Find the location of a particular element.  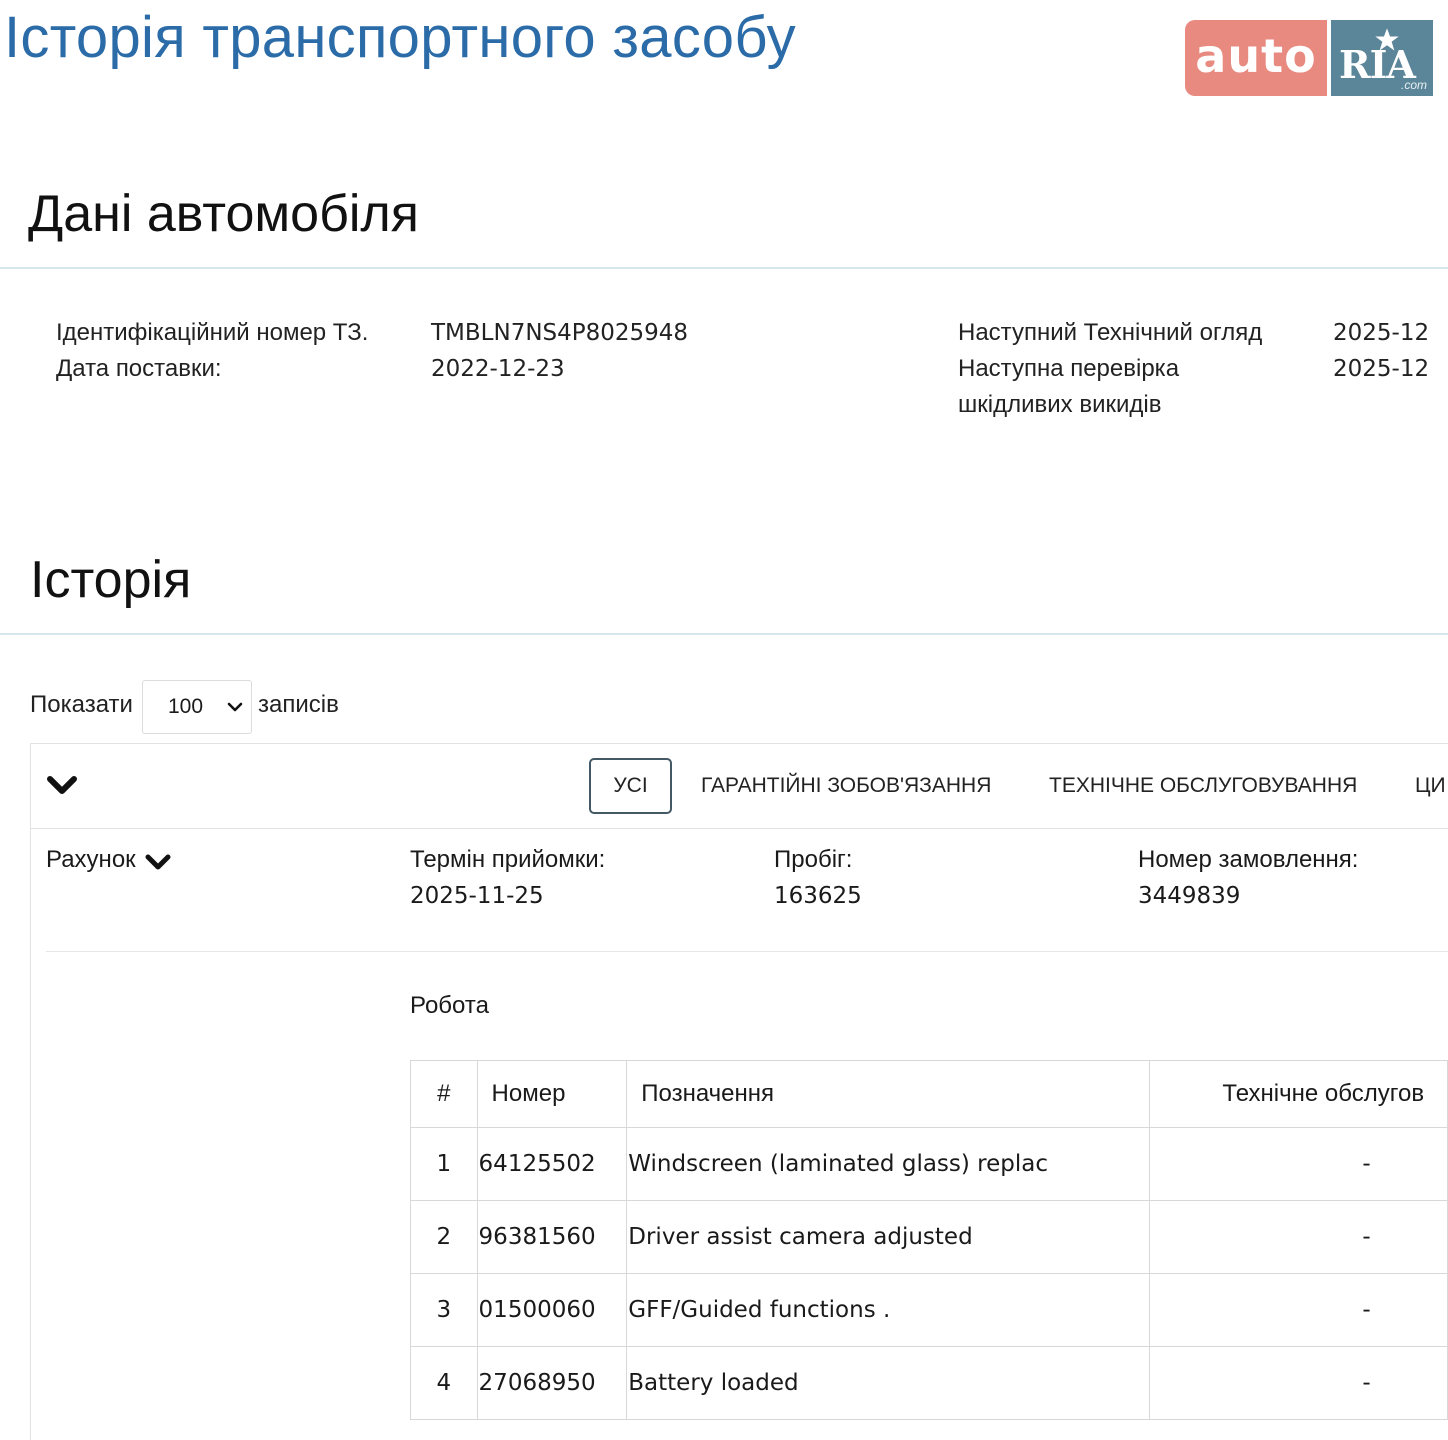

acceptance-date-value: 2025-11-25 is located at coordinates (477, 896).